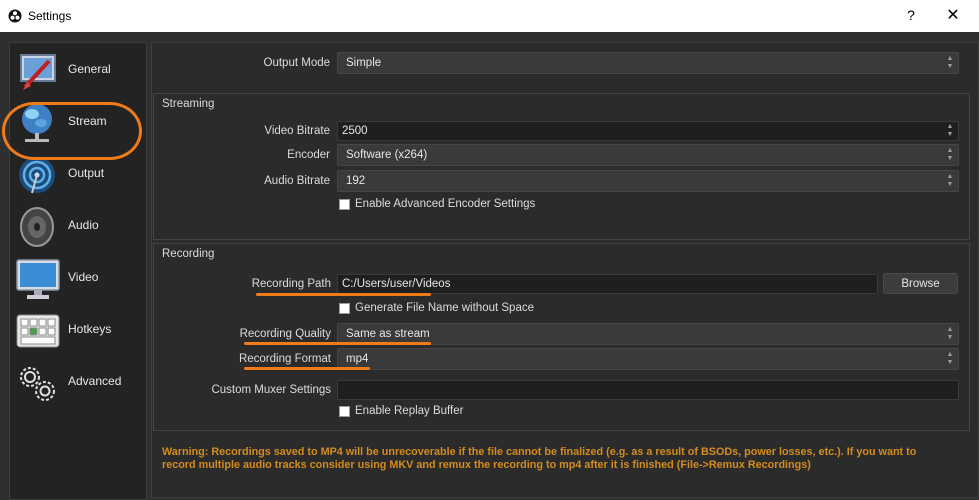  I want to click on monitor-icon, so click(38, 279).